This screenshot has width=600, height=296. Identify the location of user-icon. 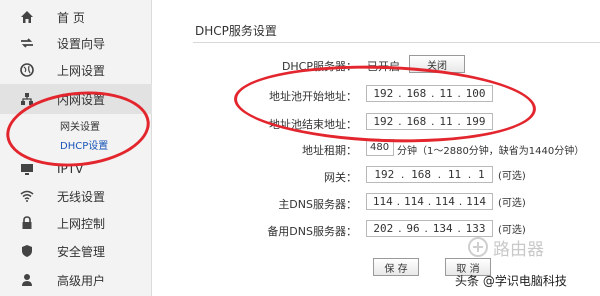
(27, 280).